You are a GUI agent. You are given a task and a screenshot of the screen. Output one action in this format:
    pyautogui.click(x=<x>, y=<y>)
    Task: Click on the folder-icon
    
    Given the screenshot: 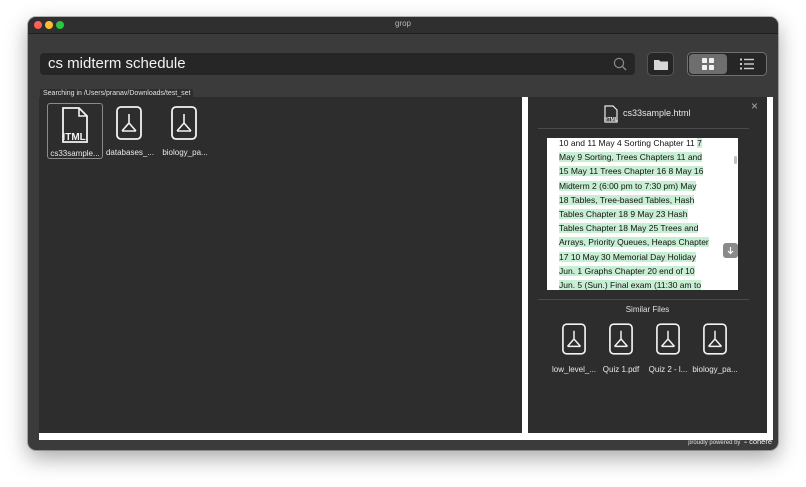 What is the action you would take?
    pyautogui.click(x=661, y=65)
    